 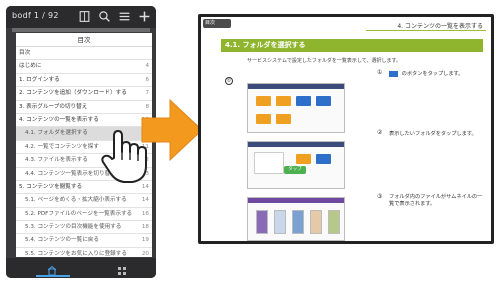 I want to click on toc-item-label: 5.1. ページをめくる・拡大縮小表示する, so click(x=76, y=200).